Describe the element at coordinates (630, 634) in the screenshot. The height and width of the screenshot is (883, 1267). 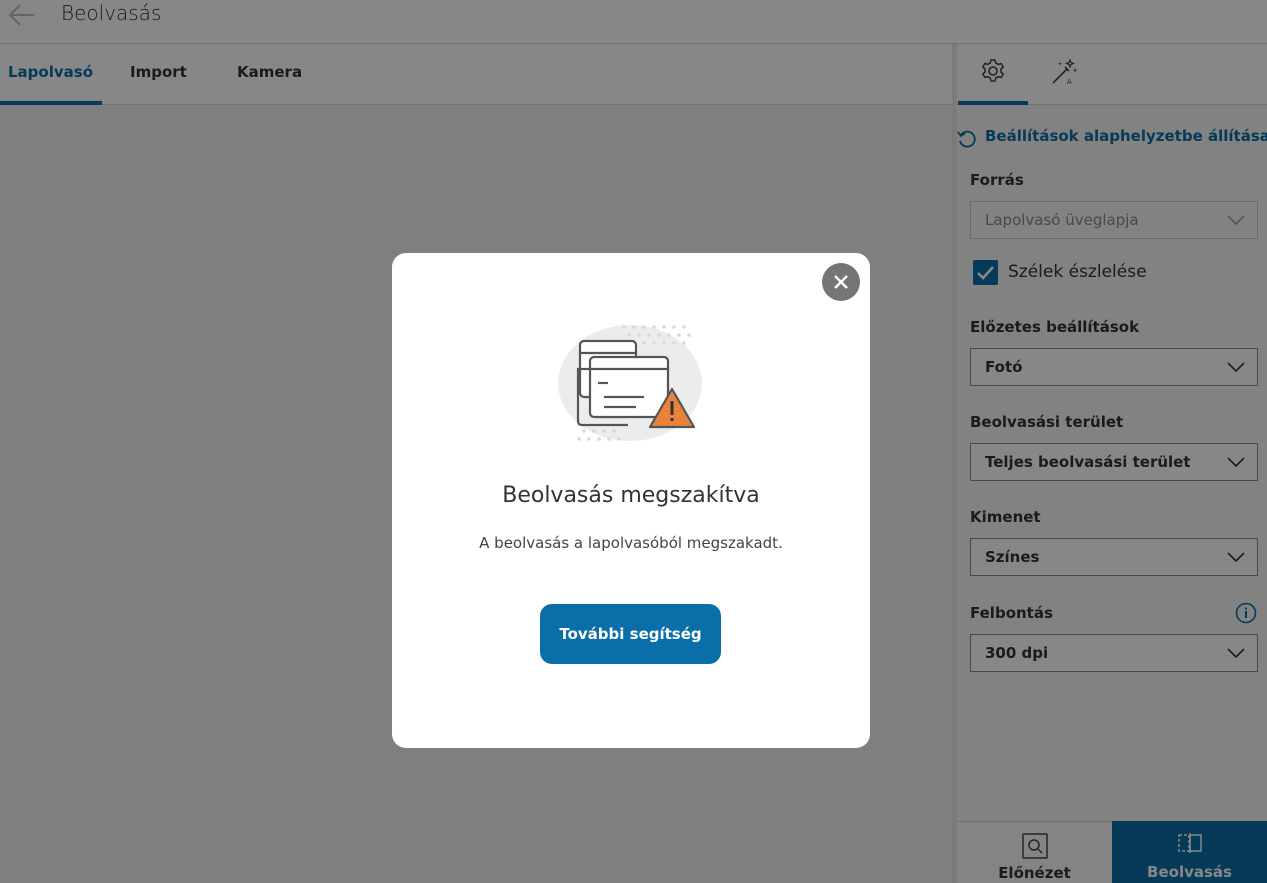
I see `more-help-button: További segítség` at that location.